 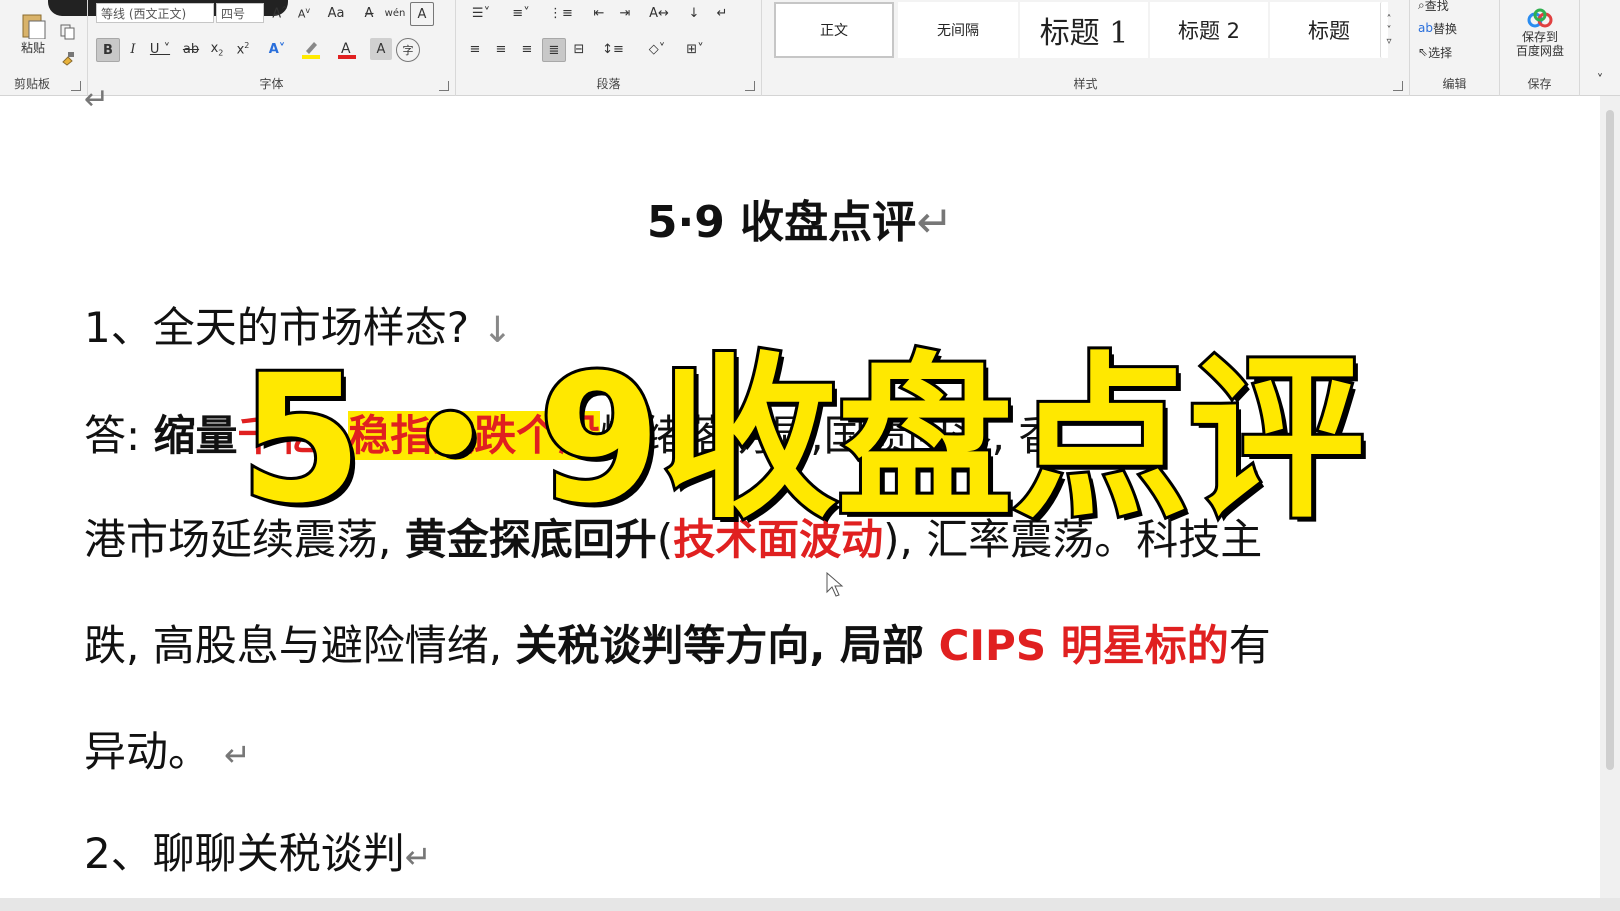 I want to click on clipboard-group: 粘贴 剪贴板, so click(x=44, y=48).